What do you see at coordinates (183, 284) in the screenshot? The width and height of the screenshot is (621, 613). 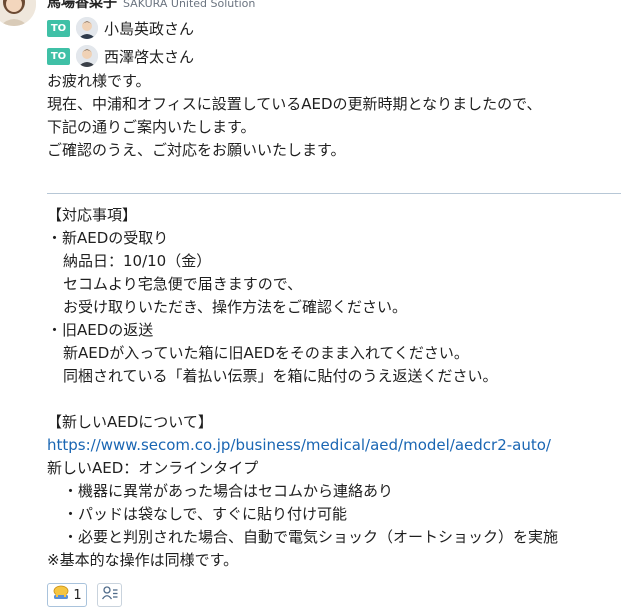 I see `list-item-detail: セコムより宅急便で届きますので、` at bounding box center [183, 284].